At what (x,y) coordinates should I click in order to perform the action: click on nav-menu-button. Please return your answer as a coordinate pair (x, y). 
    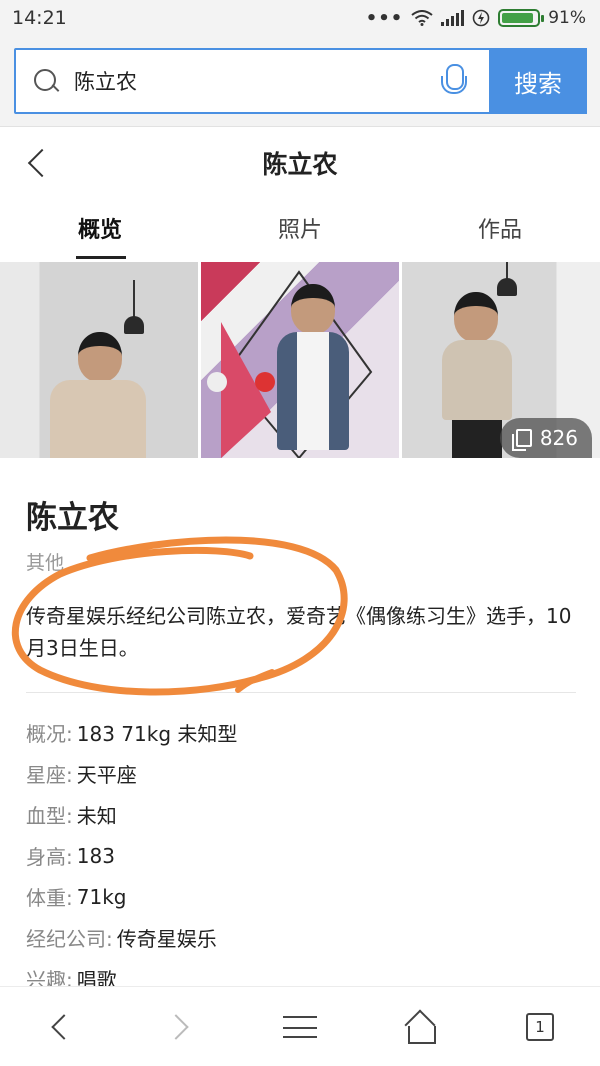
    Looking at the image, I should click on (300, 1027).